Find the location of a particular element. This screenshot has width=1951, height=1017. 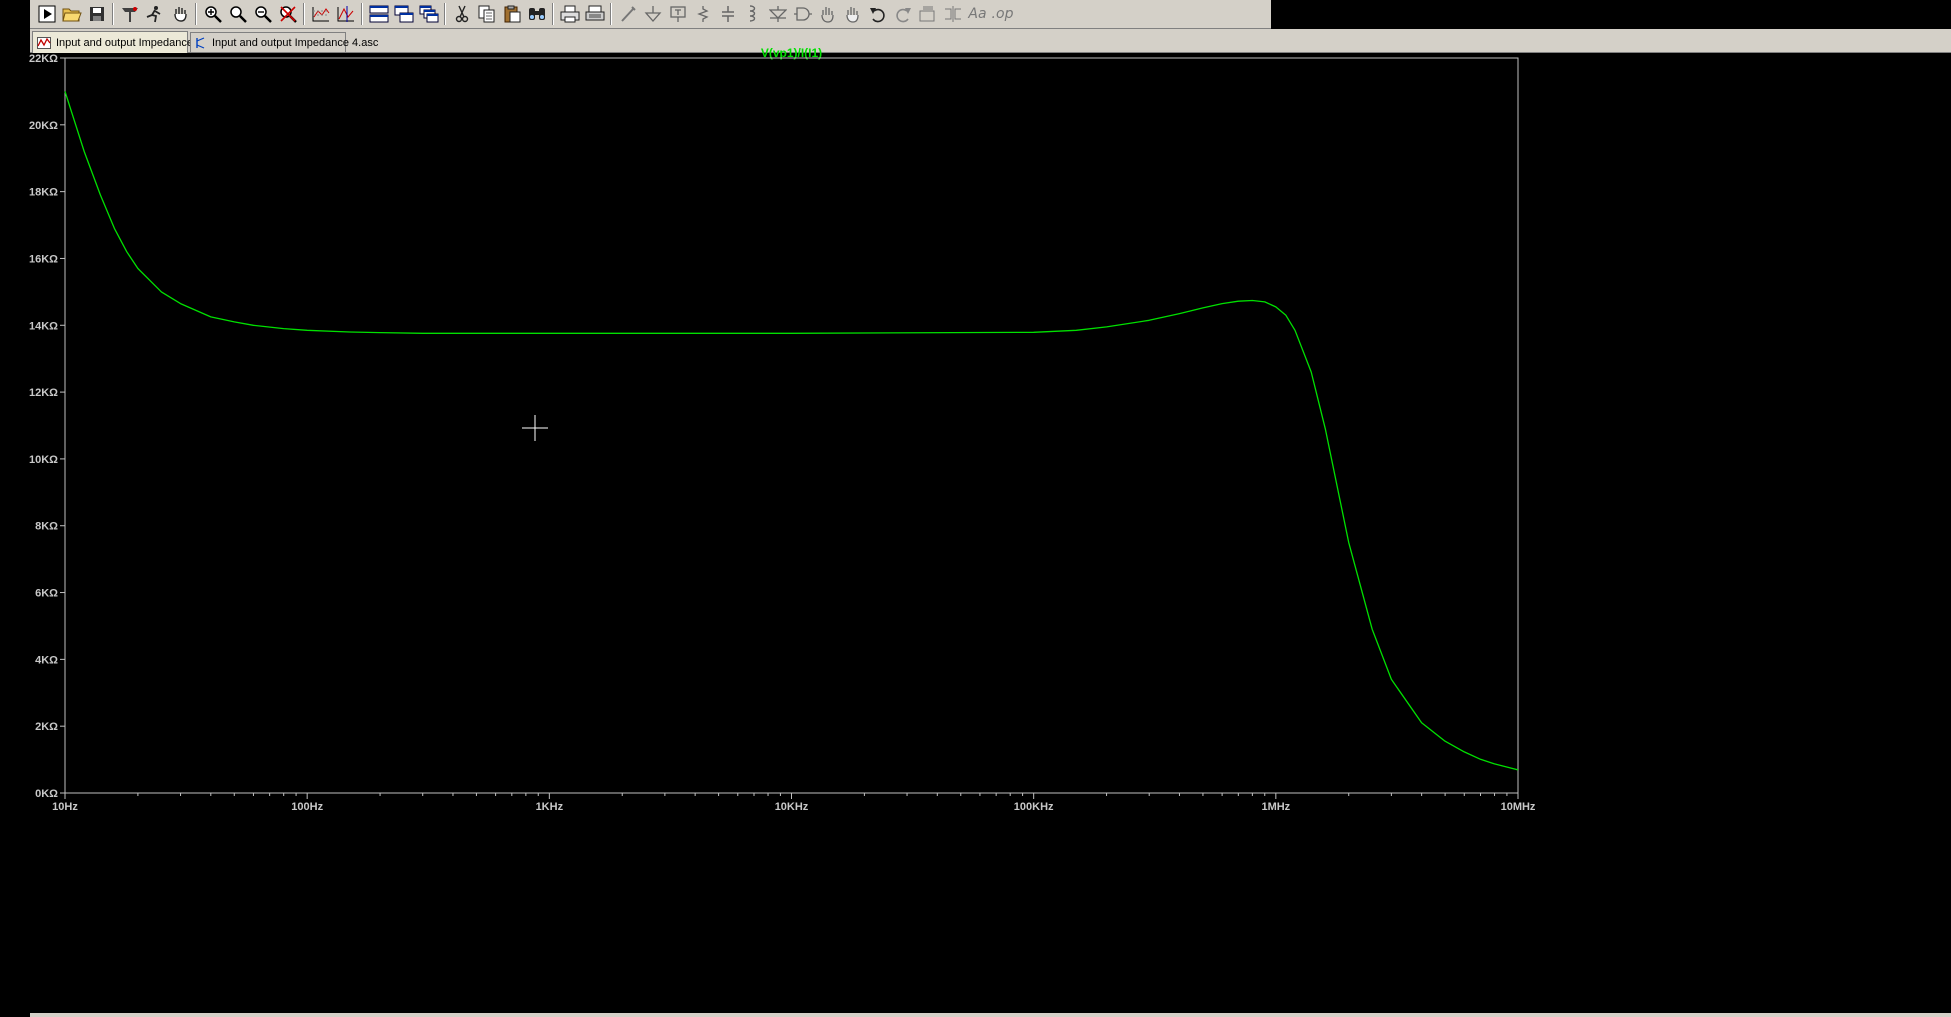

diode-icon is located at coordinates (777, 14).